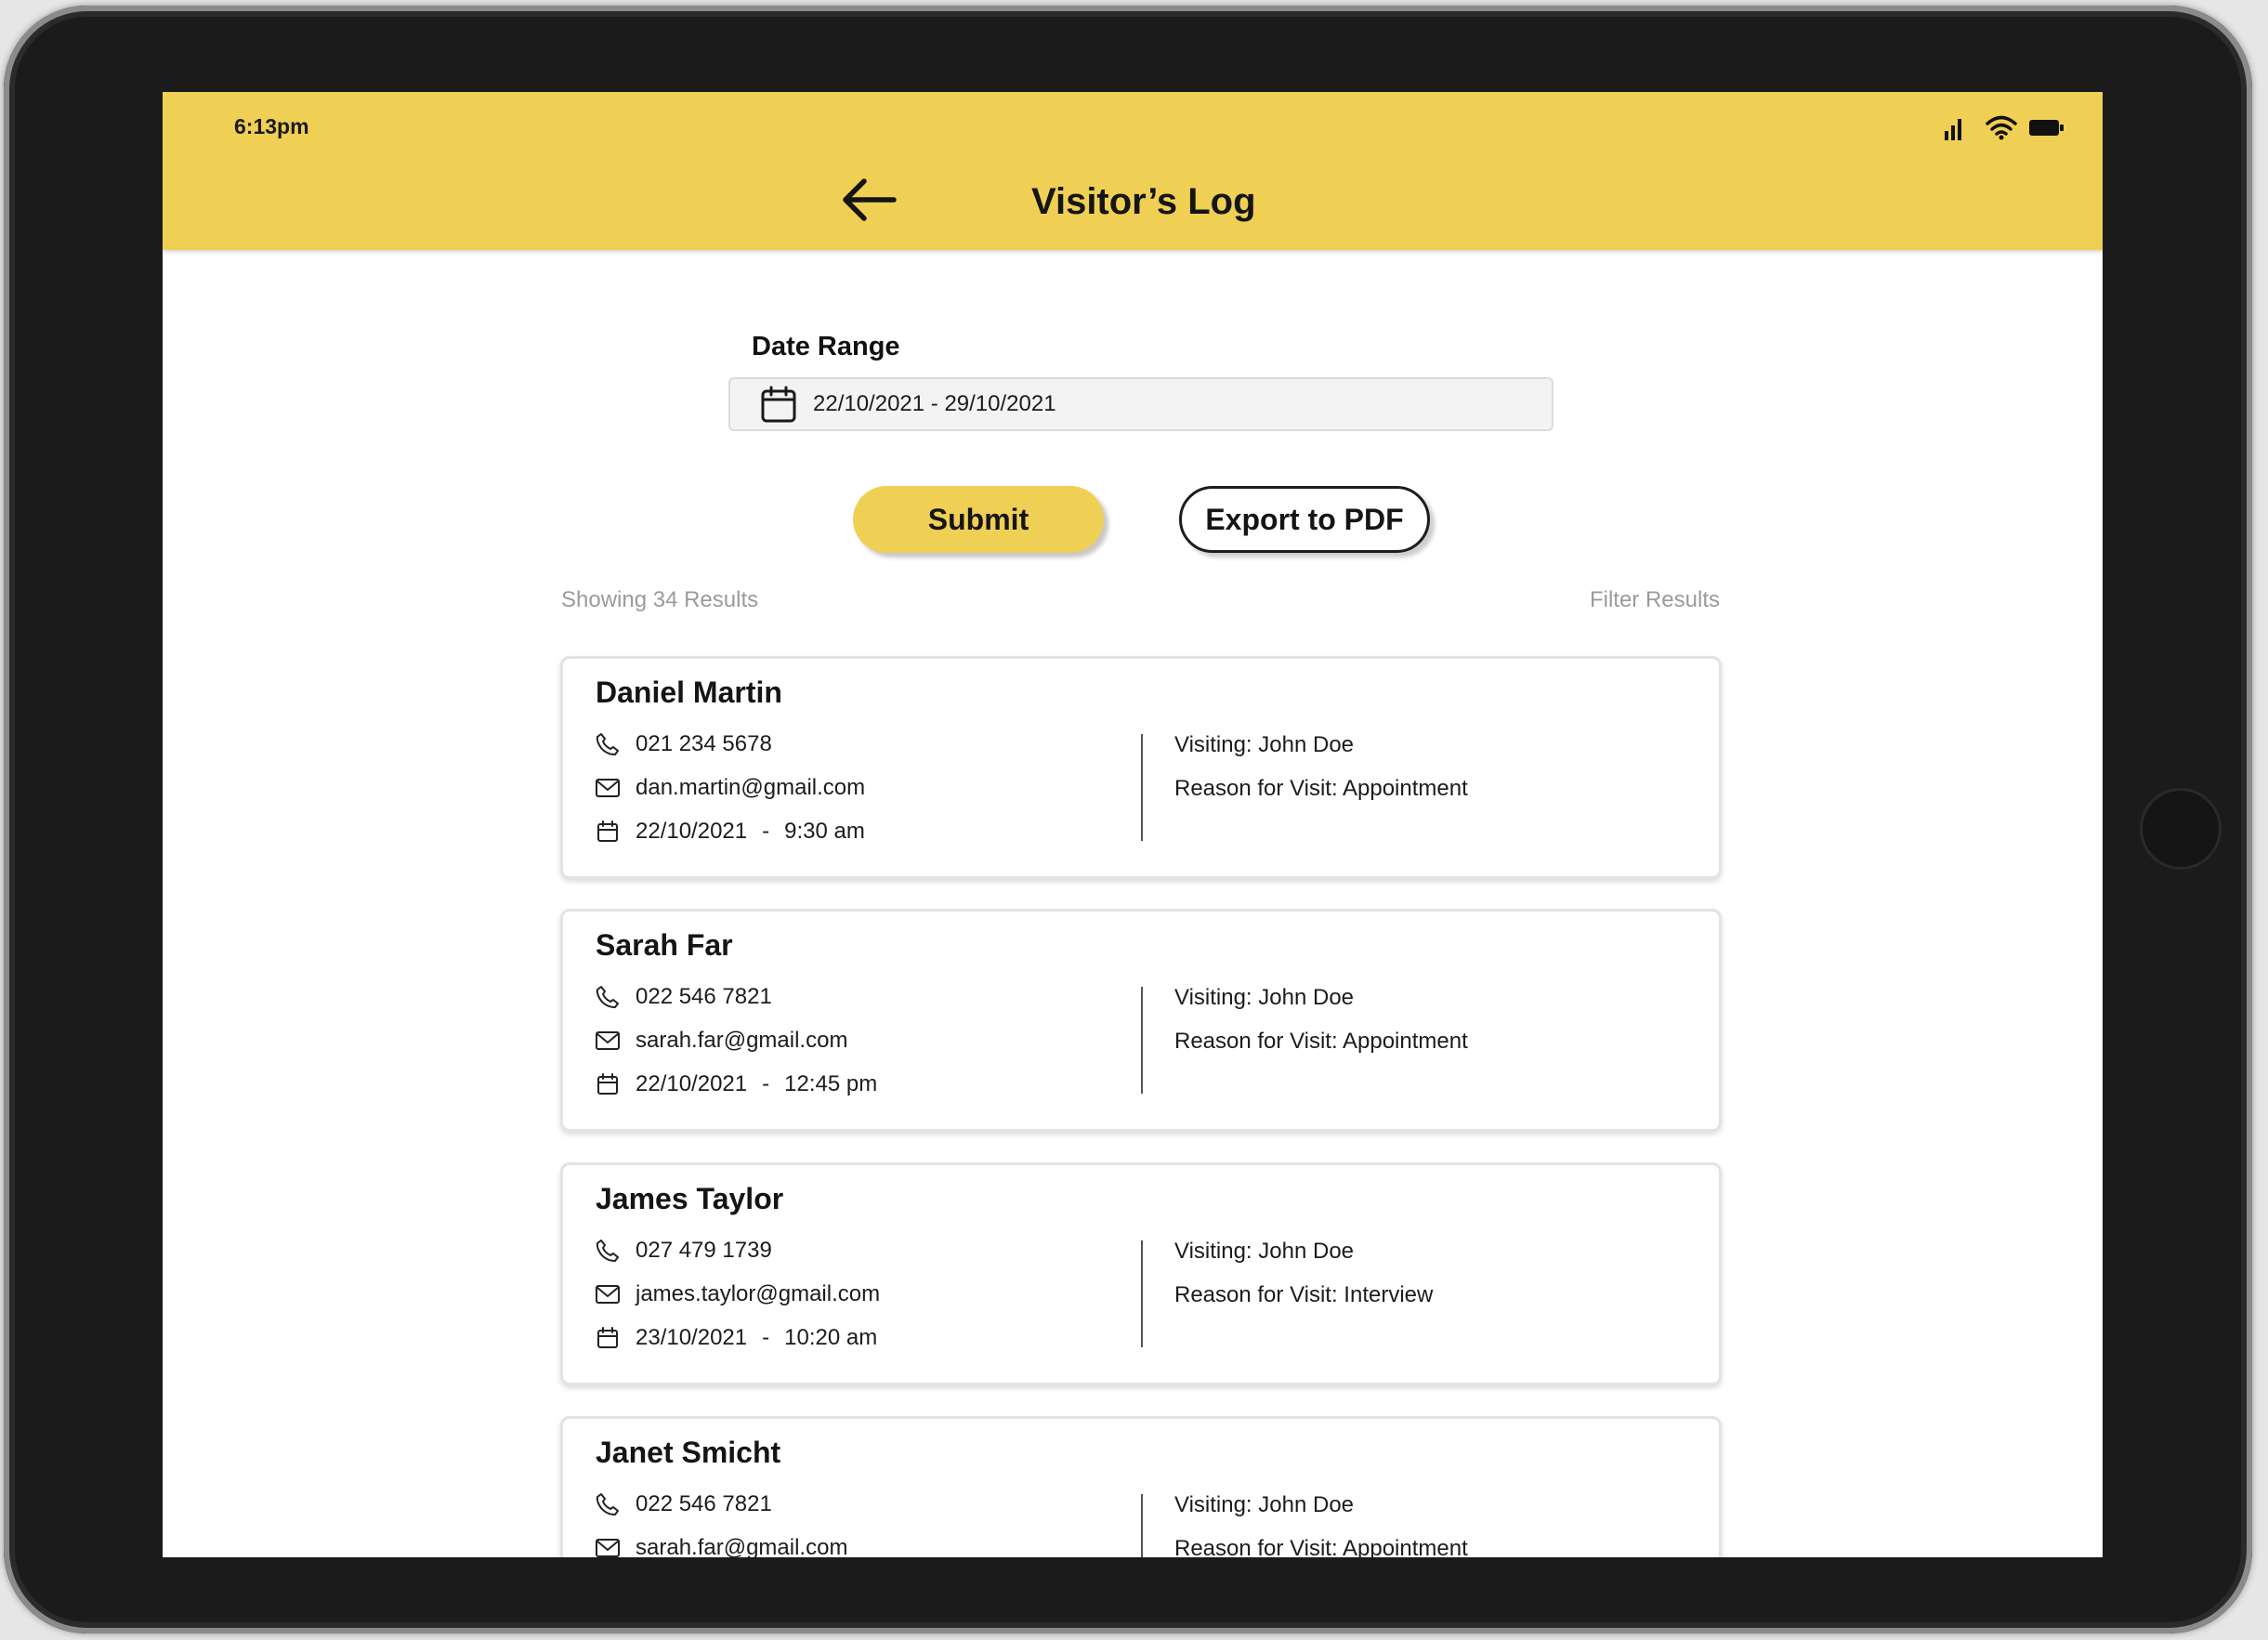  Describe the element at coordinates (688, 1452) in the screenshot. I see `visitor-name: Janet Smicht` at that location.